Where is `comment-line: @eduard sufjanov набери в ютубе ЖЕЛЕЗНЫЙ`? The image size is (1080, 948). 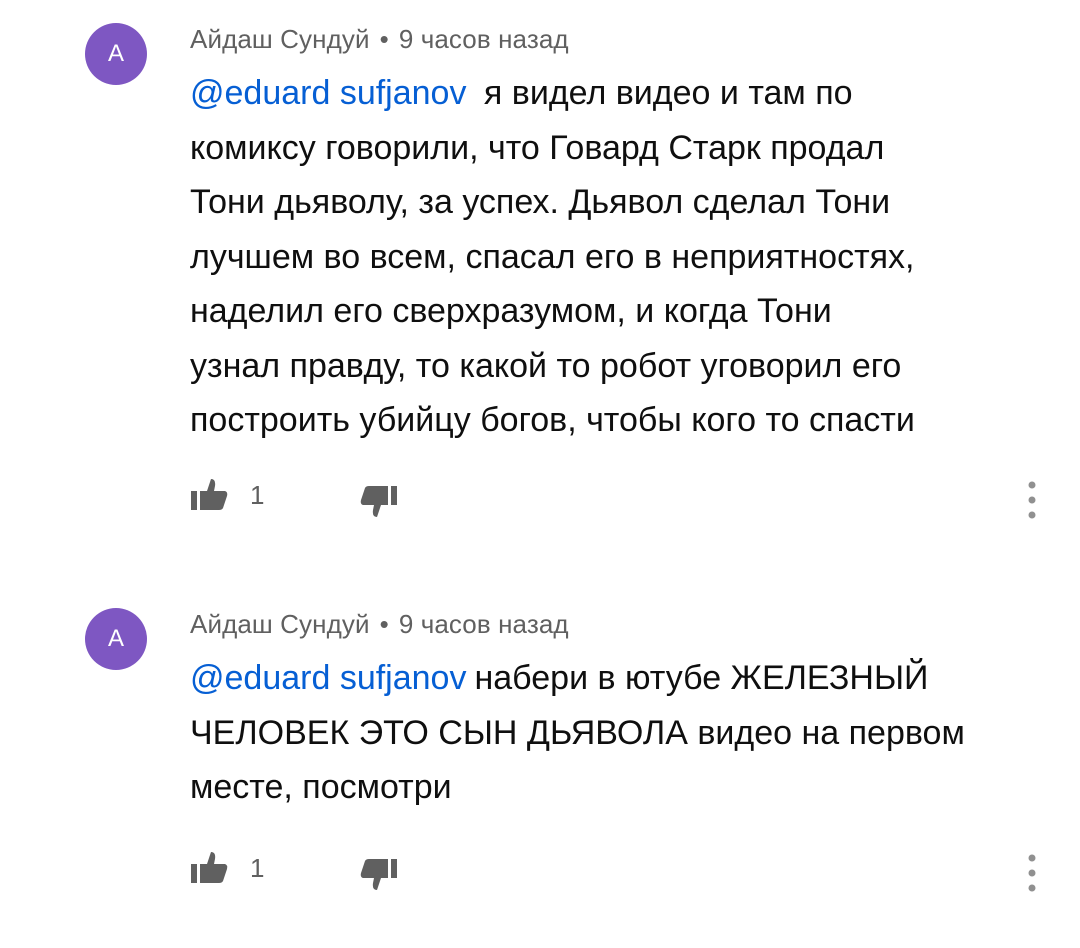 comment-line: @eduard sufjanov набери в ютубе ЖЕЛЕЗНЫЙ is located at coordinates (615, 678).